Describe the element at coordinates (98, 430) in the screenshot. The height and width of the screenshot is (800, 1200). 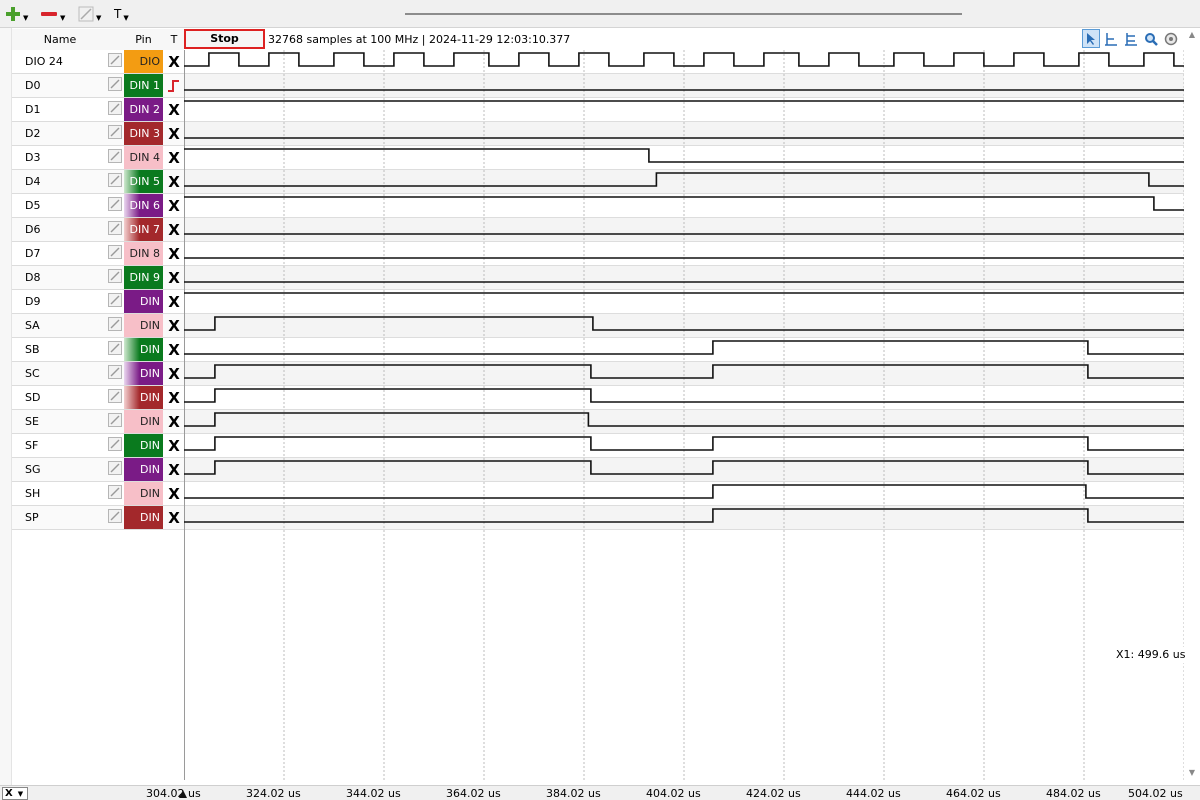
I see `signal-row: SE DIN 16X` at that location.